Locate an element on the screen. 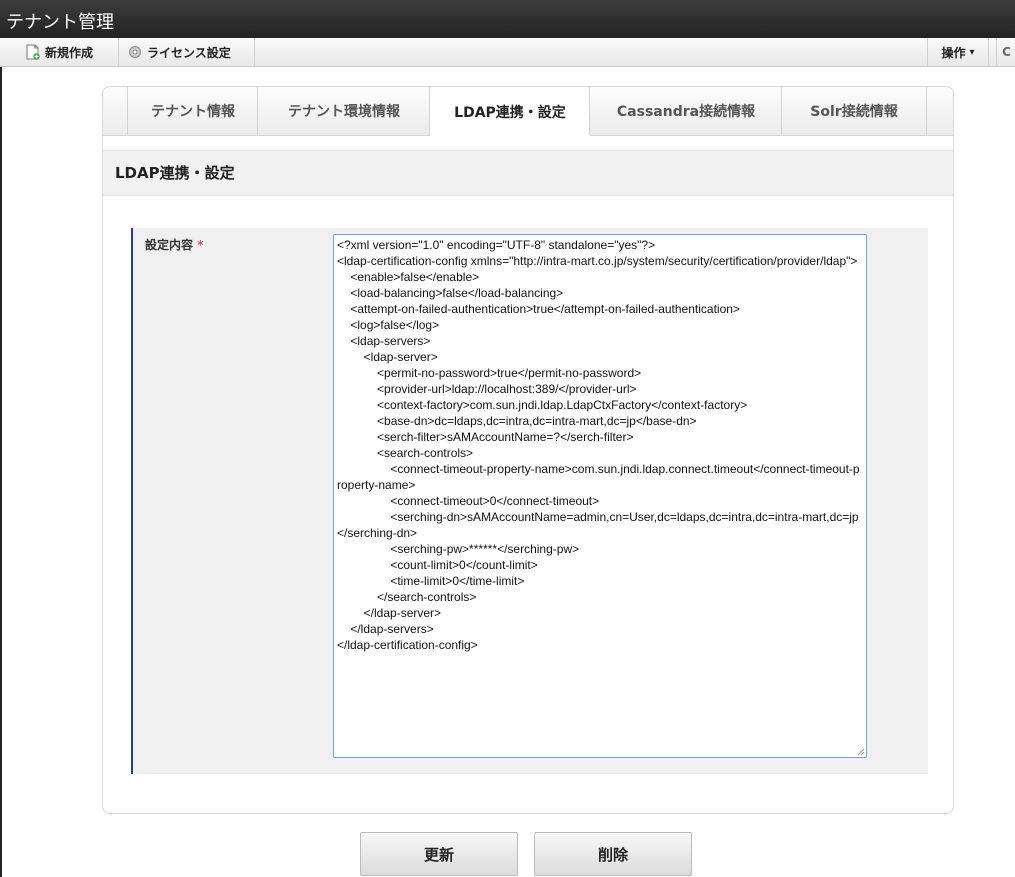 The image size is (1015, 877). field-label-text: 設定内容 is located at coordinates (169, 245).